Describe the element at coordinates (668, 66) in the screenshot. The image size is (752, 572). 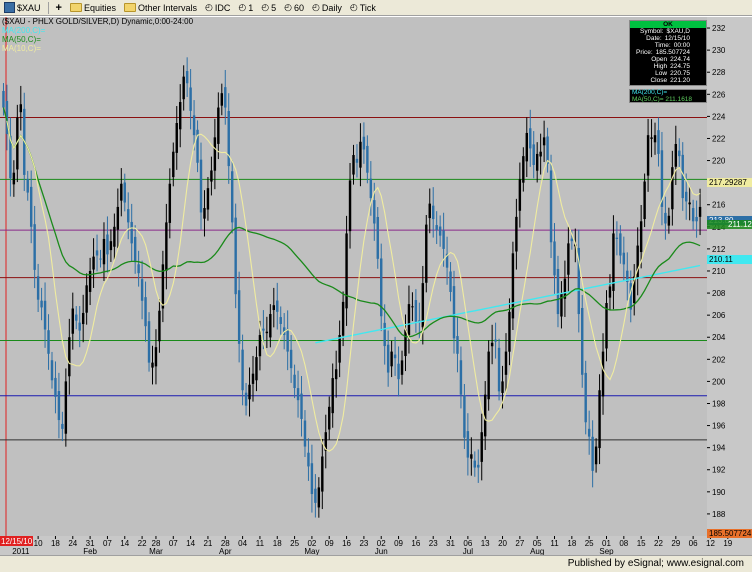
I see `info-row: High 224.75` at that location.